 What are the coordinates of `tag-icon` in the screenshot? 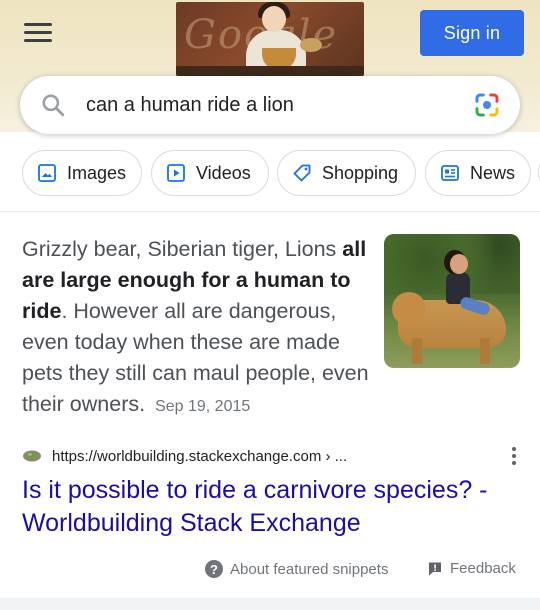 It's located at (302, 173).